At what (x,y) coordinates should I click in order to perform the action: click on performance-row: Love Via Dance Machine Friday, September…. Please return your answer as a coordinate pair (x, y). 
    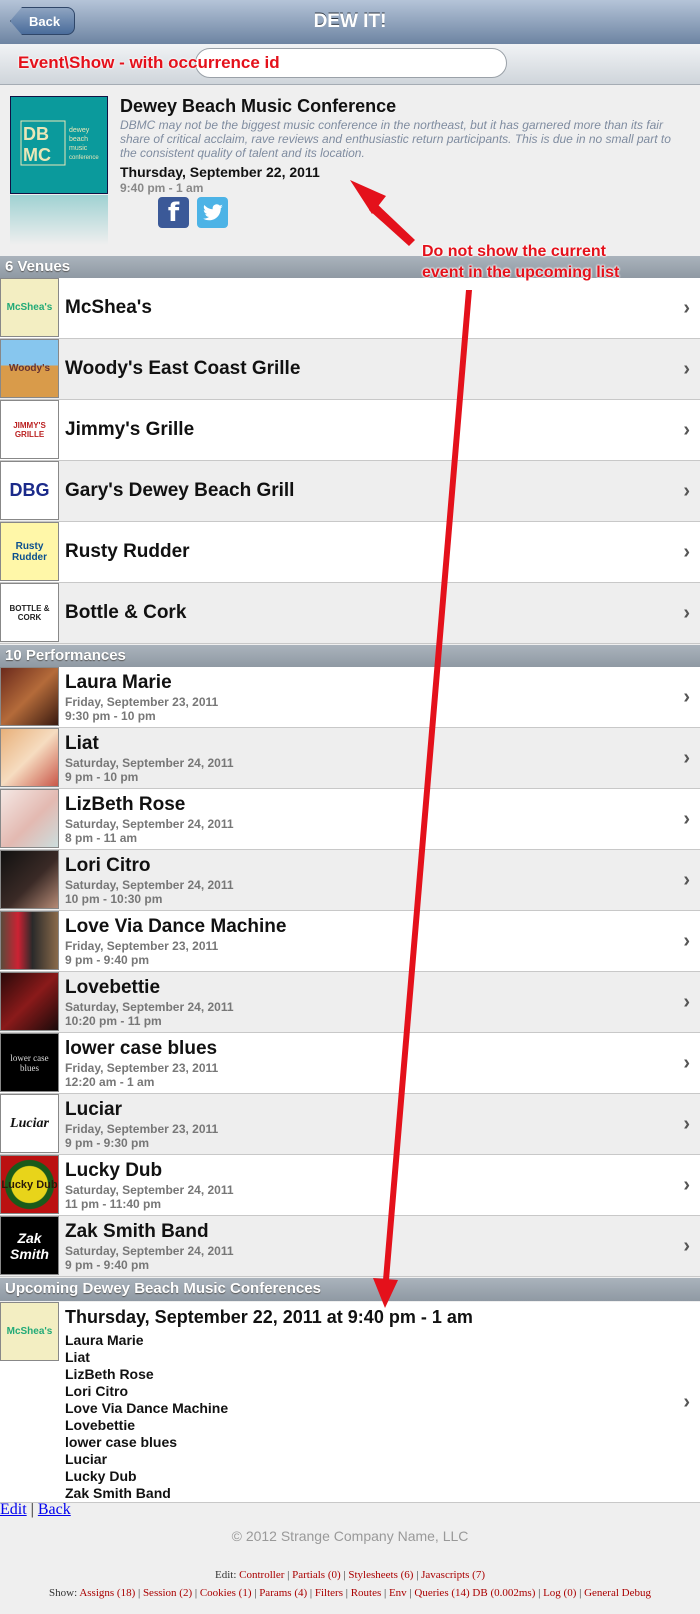
    Looking at the image, I should click on (350, 941).